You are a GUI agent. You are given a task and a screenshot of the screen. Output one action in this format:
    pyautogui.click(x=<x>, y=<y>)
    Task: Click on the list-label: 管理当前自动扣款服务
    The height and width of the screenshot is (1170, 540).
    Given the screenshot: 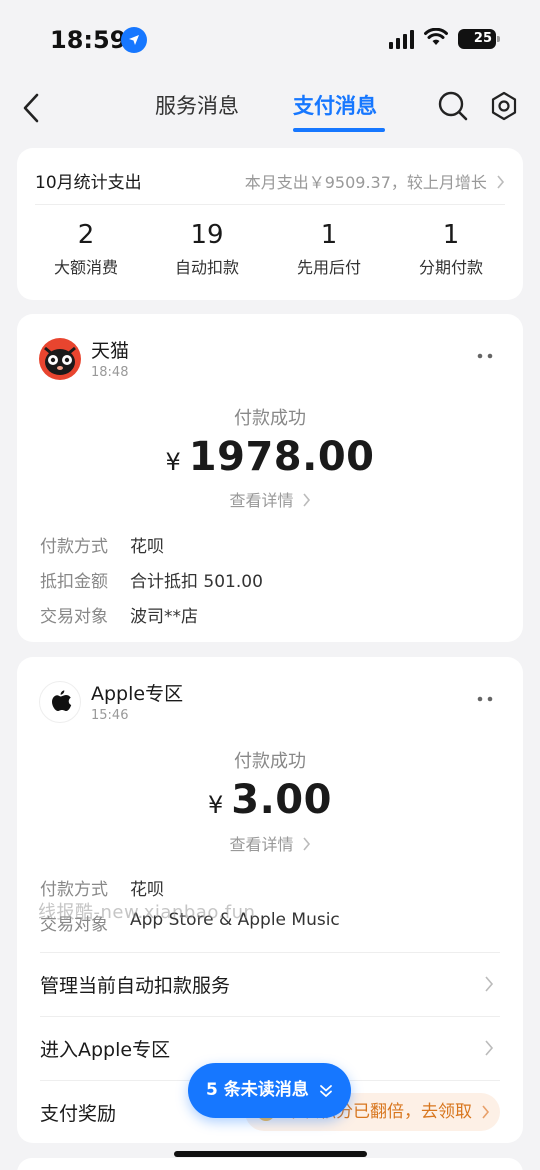 What is the action you would take?
    pyautogui.click(x=135, y=986)
    